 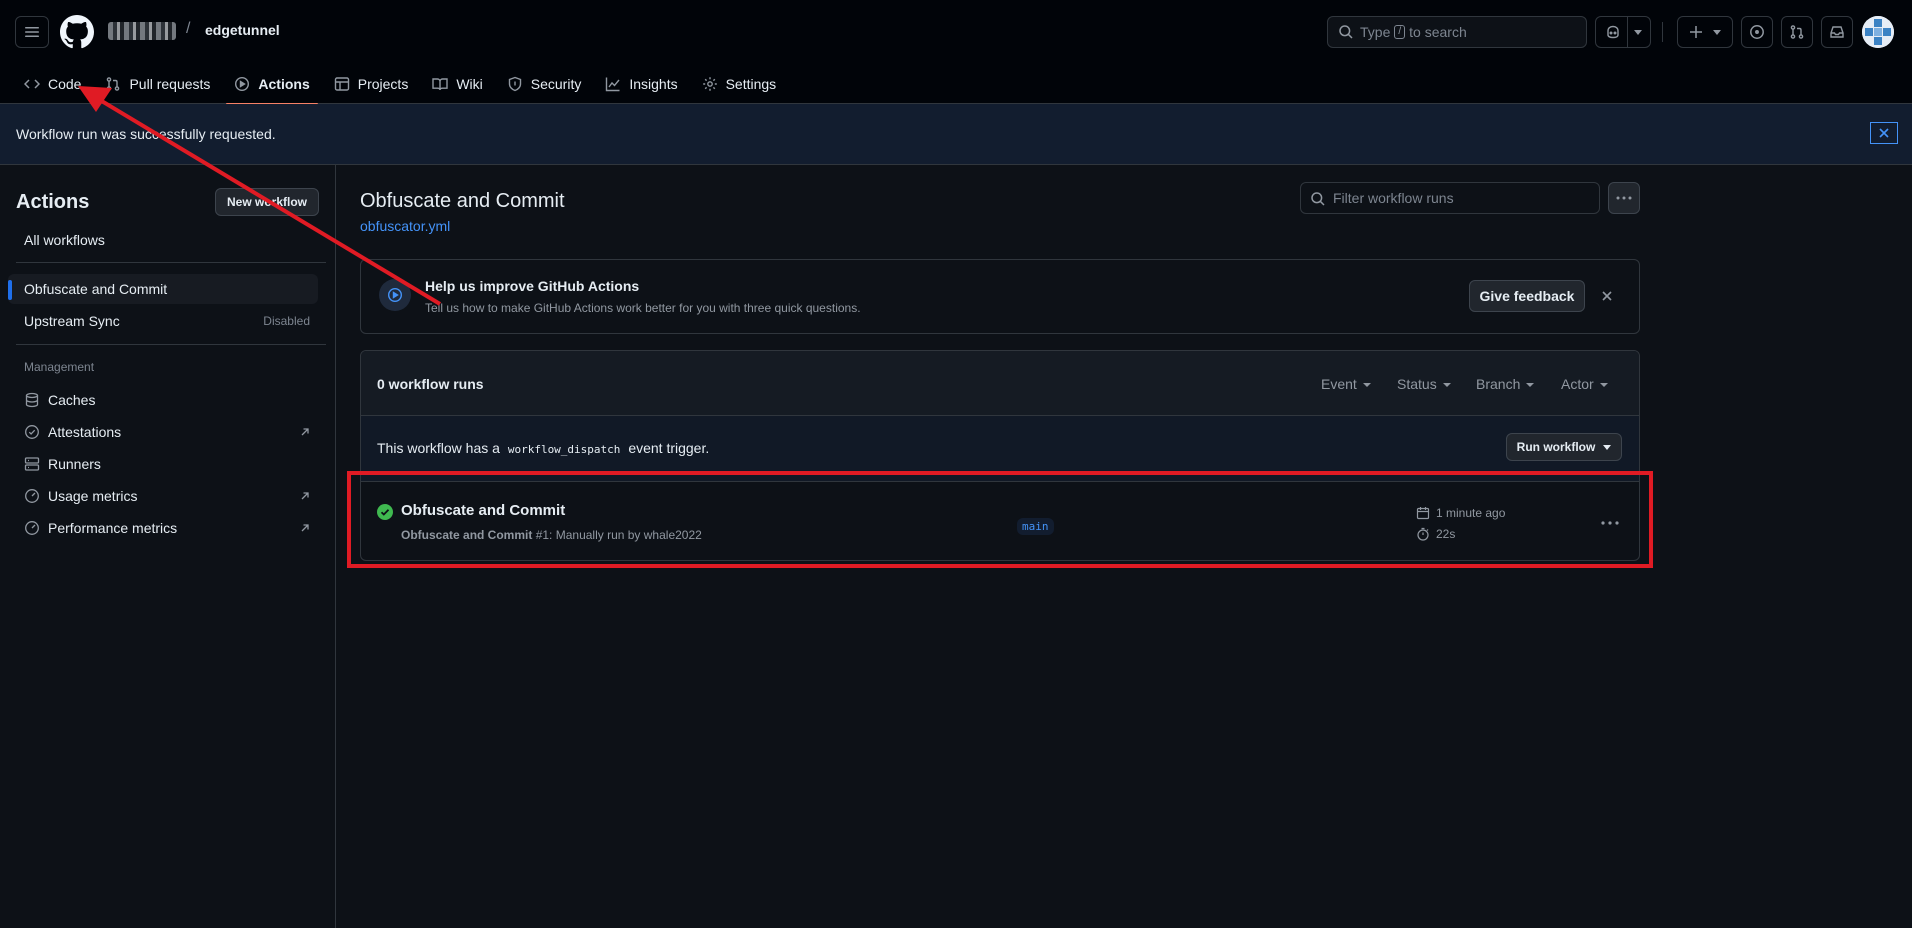 What do you see at coordinates (514, 84) in the screenshot?
I see `shield-icon` at bounding box center [514, 84].